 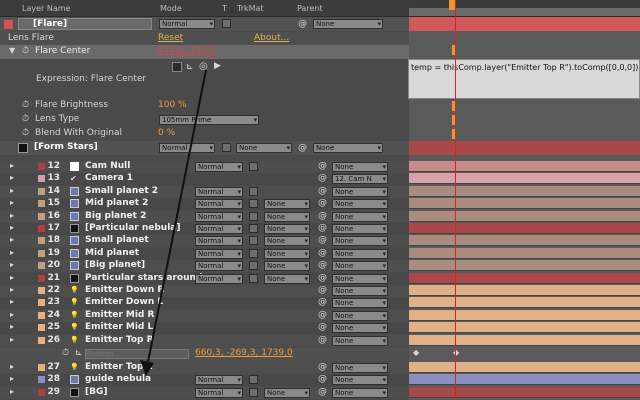 I want to click on pickwhip-arrow, so click(x=173, y=222).